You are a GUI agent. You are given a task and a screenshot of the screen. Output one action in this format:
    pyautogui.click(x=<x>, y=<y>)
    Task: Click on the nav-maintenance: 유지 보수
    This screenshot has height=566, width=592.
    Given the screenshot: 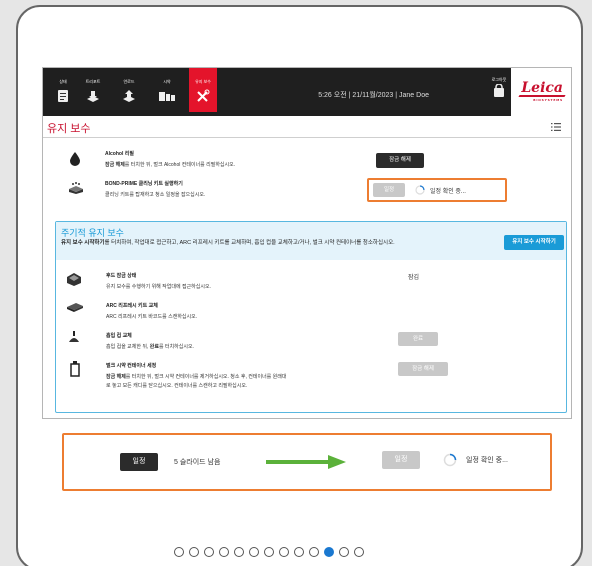 What is the action you would take?
    pyautogui.click(x=203, y=90)
    